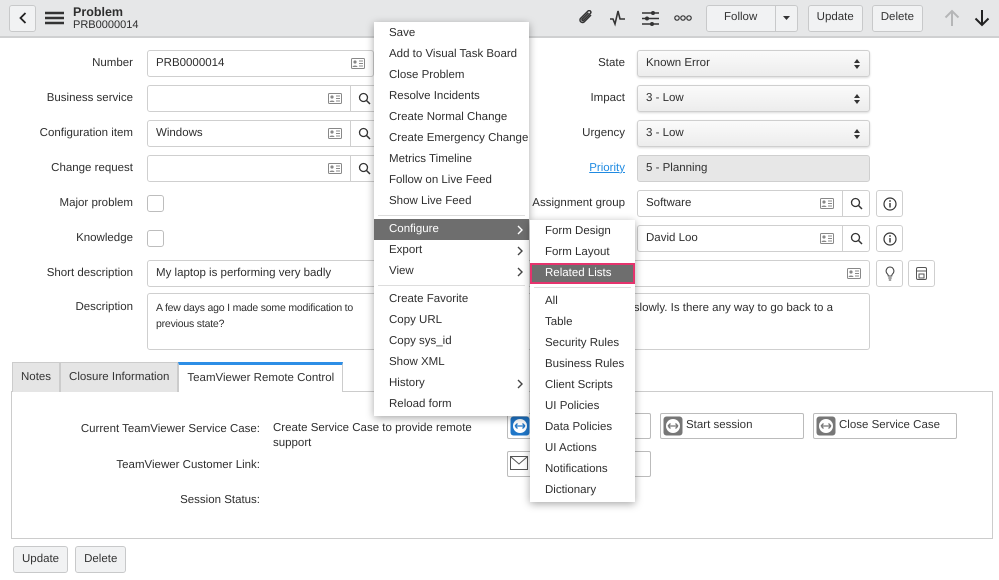 The height and width of the screenshot is (580, 999). Describe the element at coordinates (619, 18) in the screenshot. I see `activity-icon` at that location.